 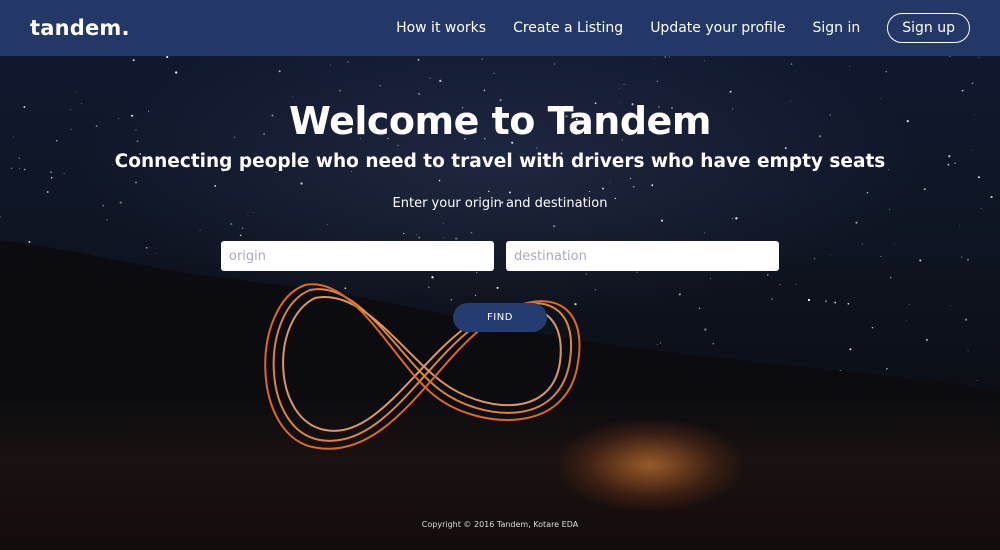 What do you see at coordinates (500, 317) in the screenshot?
I see `find-button: FIND` at bounding box center [500, 317].